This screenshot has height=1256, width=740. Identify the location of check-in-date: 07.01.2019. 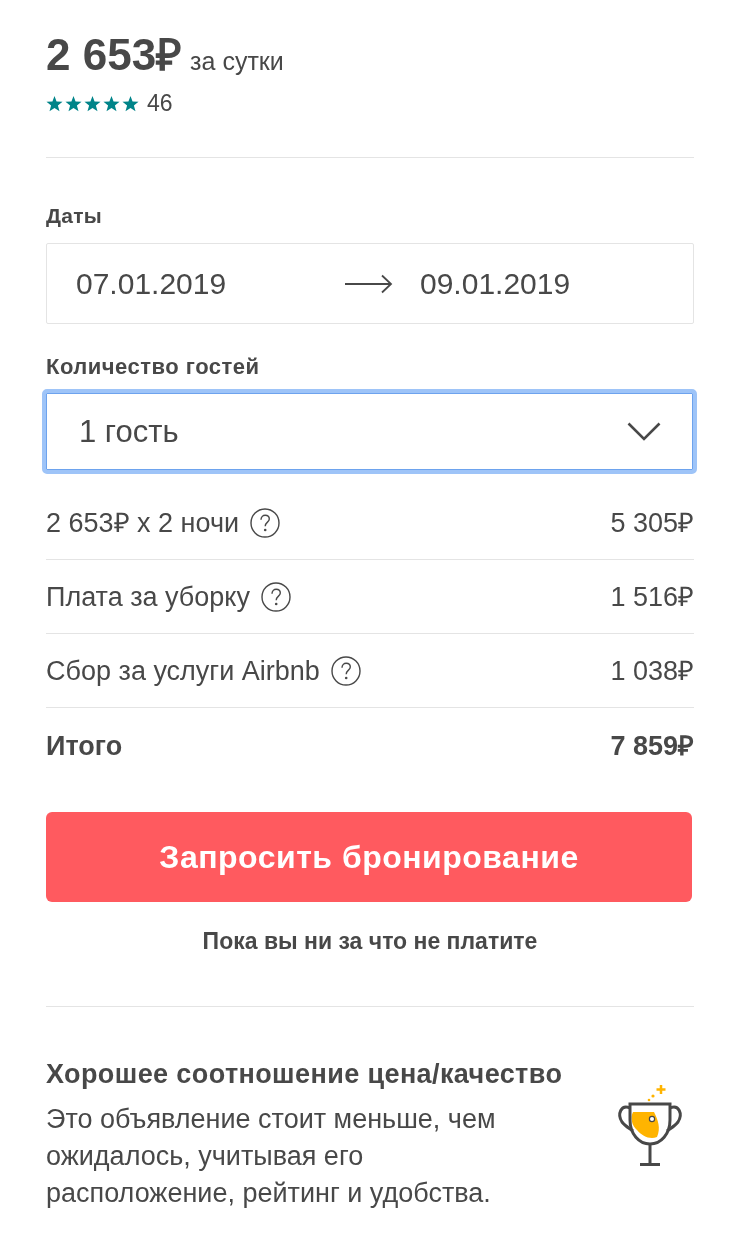
(197, 283).